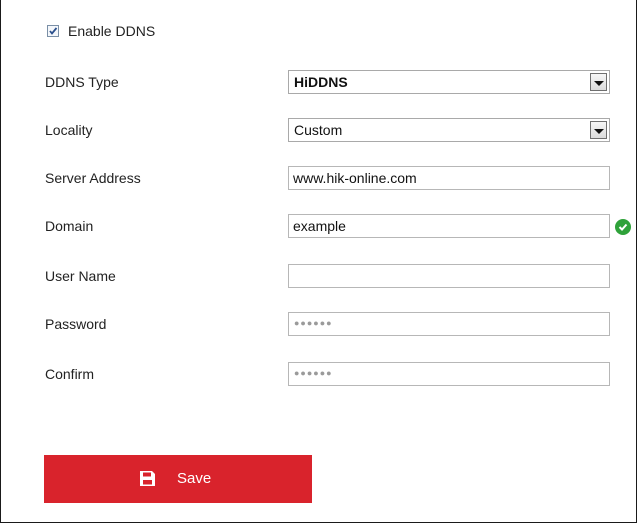 The width and height of the screenshot is (640, 526). What do you see at coordinates (449, 226) in the screenshot?
I see `domain-input` at bounding box center [449, 226].